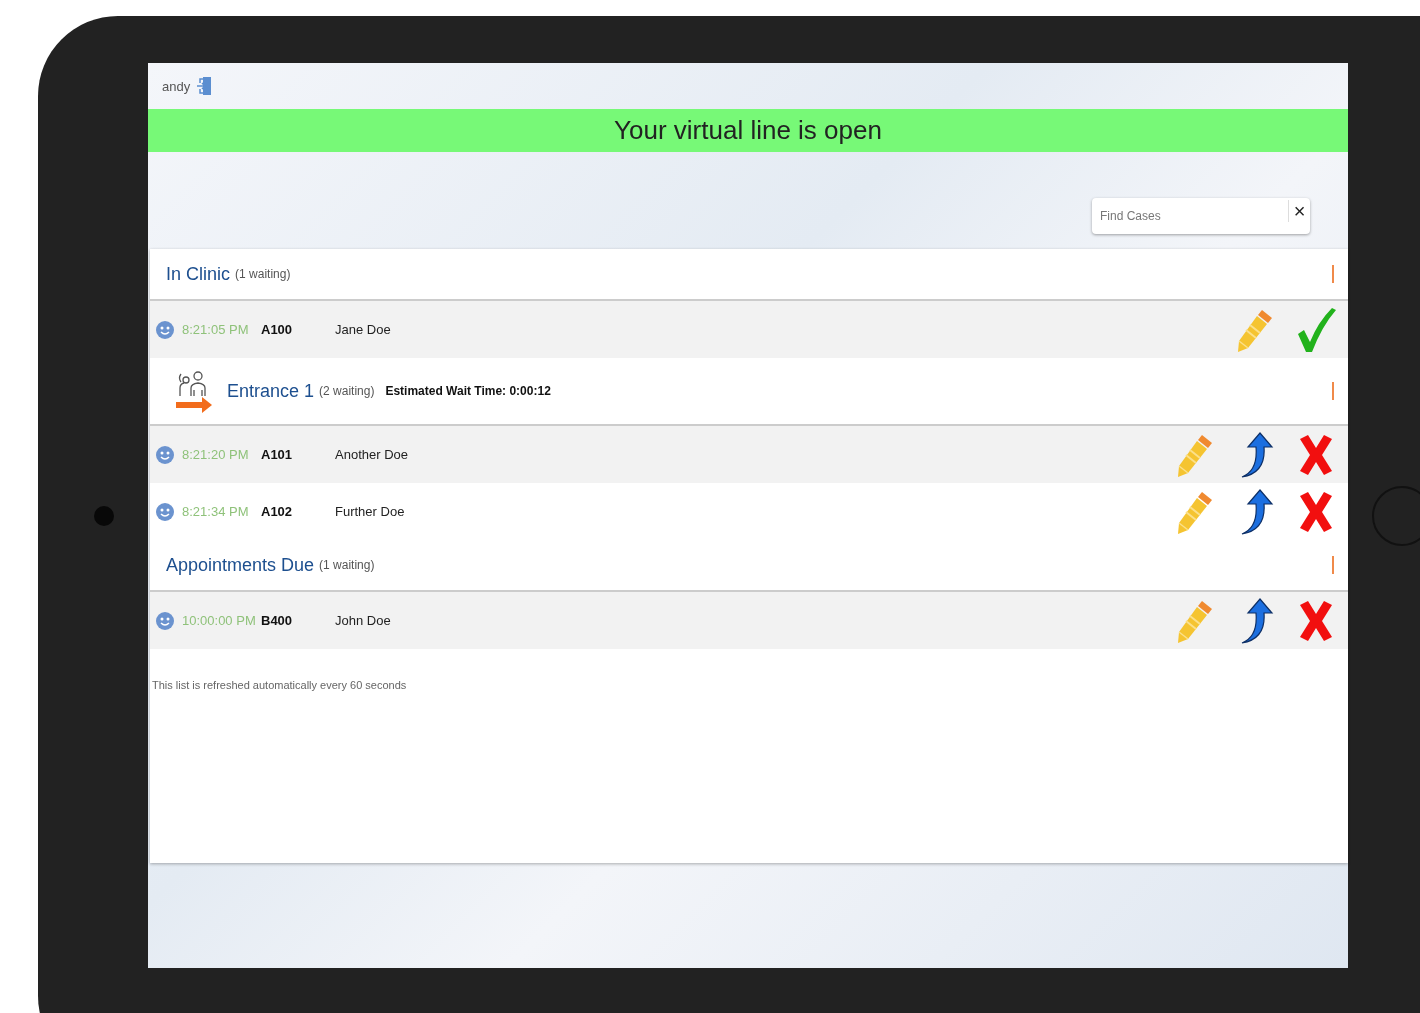  What do you see at coordinates (277, 511) in the screenshot?
I see `ticket-code: A102` at bounding box center [277, 511].